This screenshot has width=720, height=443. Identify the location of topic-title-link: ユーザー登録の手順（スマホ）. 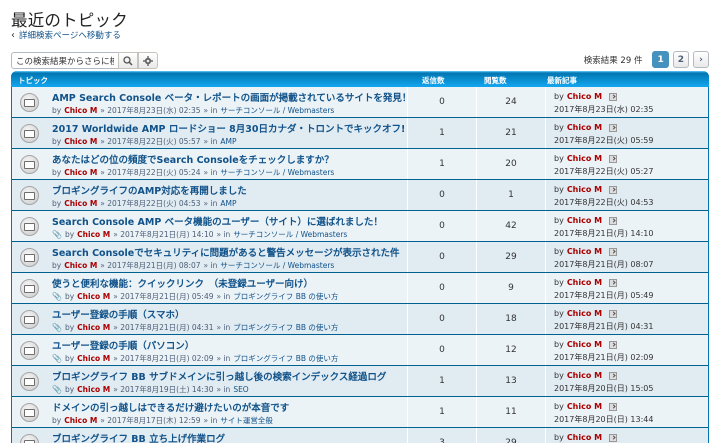
(118, 314).